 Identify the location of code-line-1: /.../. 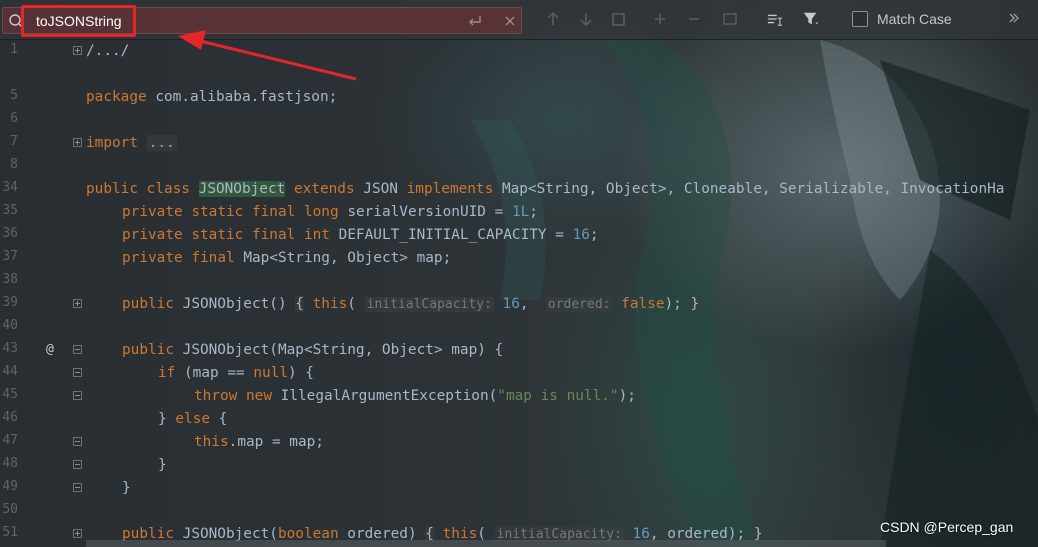
(108, 51).